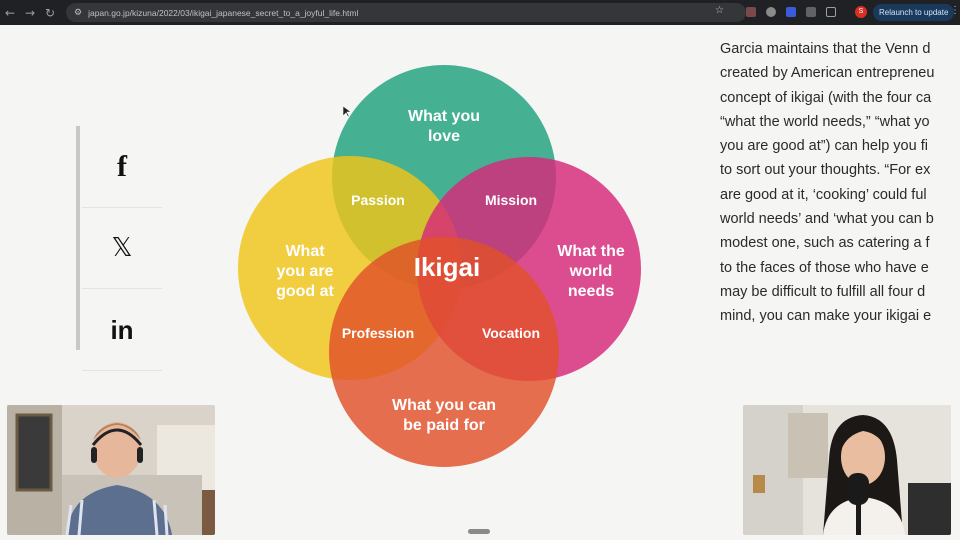  I want to click on x-icon: 𝕏, so click(122, 248).